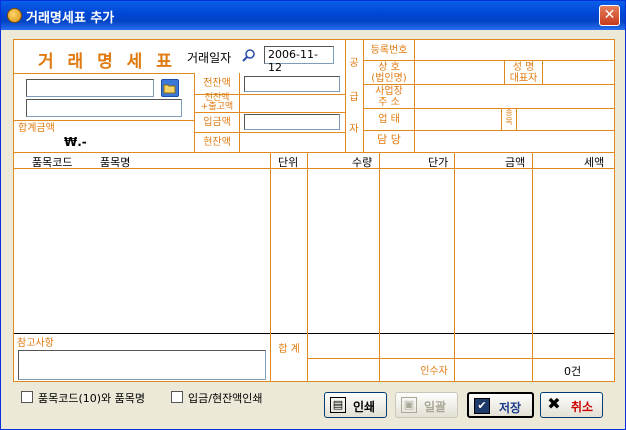 This screenshot has height=430, width=626. Describe the element at coordinates (571, 405) in the screenshot. I see `cancel-button: ✖ 취소` at that location.